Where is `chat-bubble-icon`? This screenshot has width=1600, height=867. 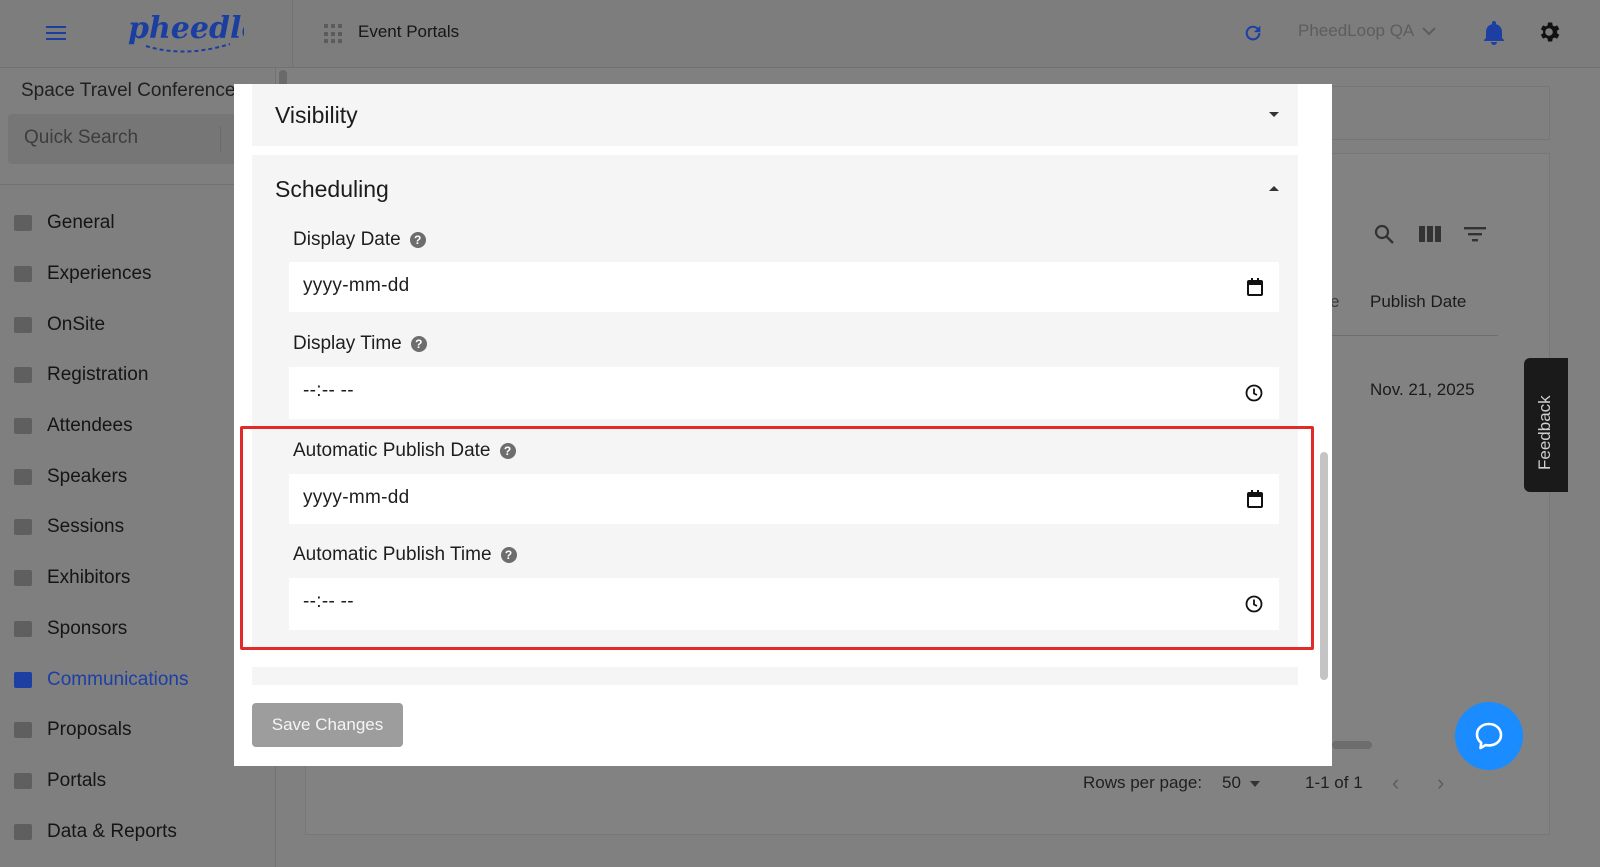
chat-bubble-icon is located at coordinates (1489, 736).